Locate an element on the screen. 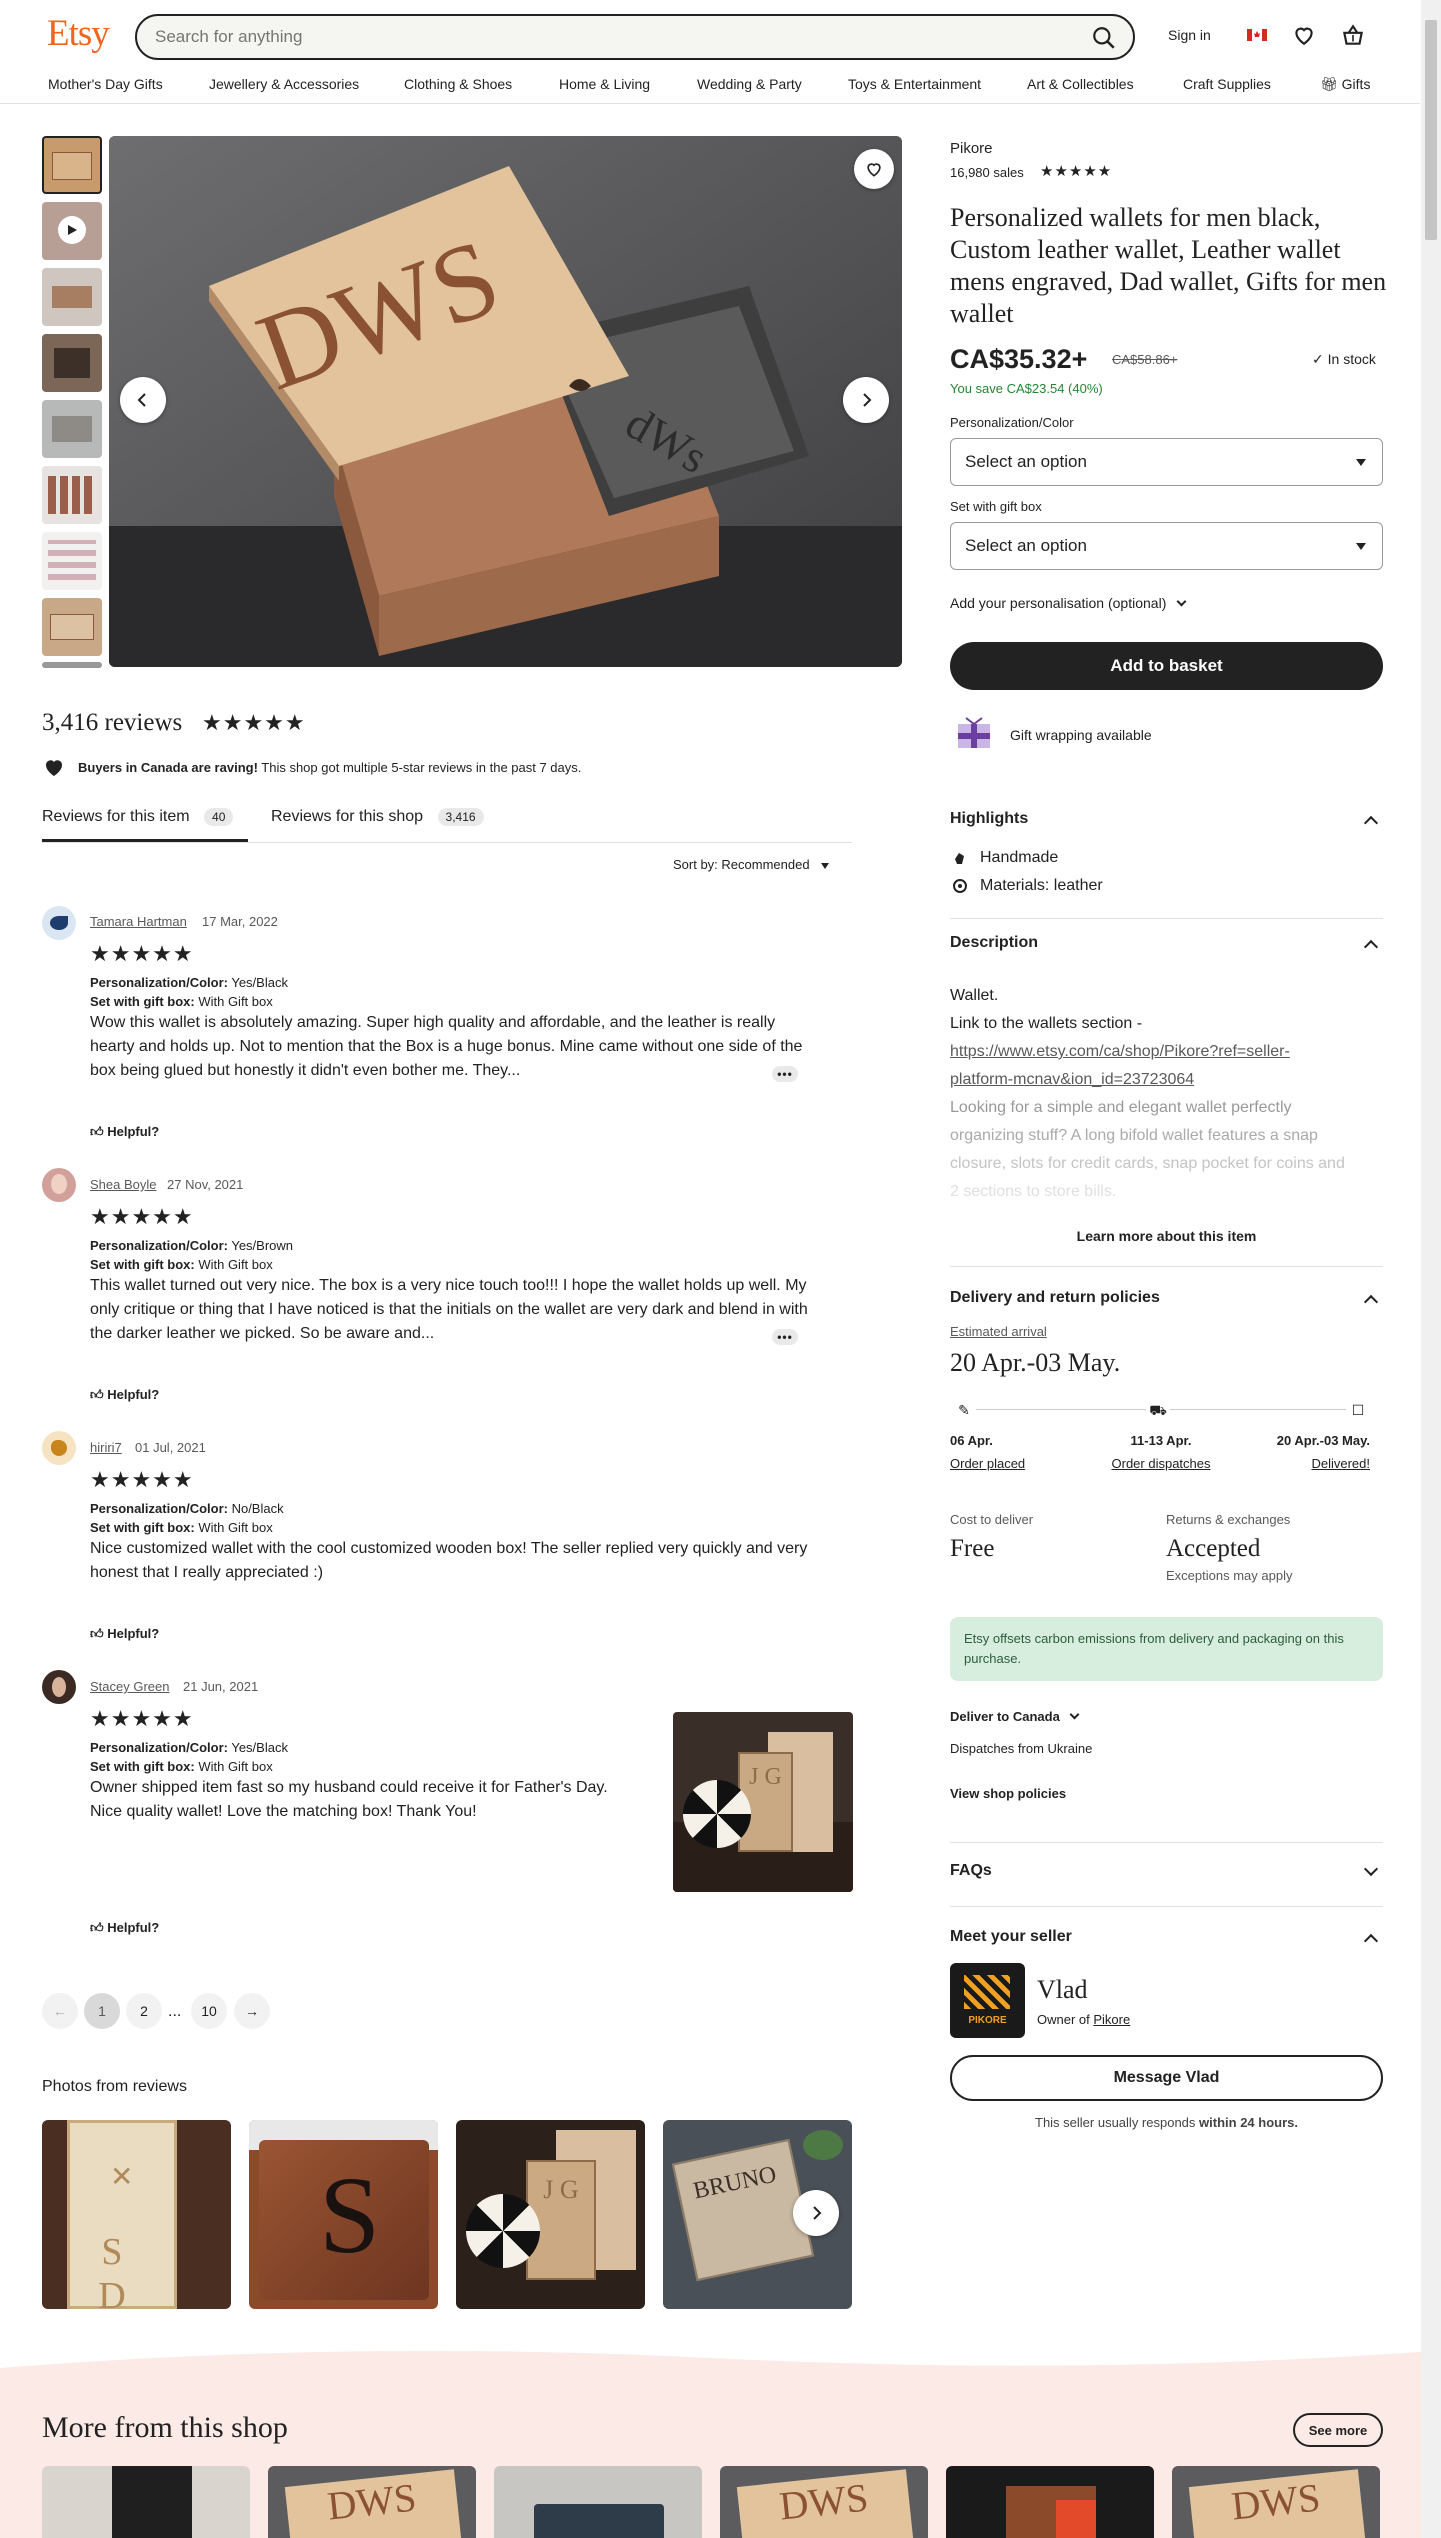  pagination-page: 10 is located at coordinates (209, 2011).